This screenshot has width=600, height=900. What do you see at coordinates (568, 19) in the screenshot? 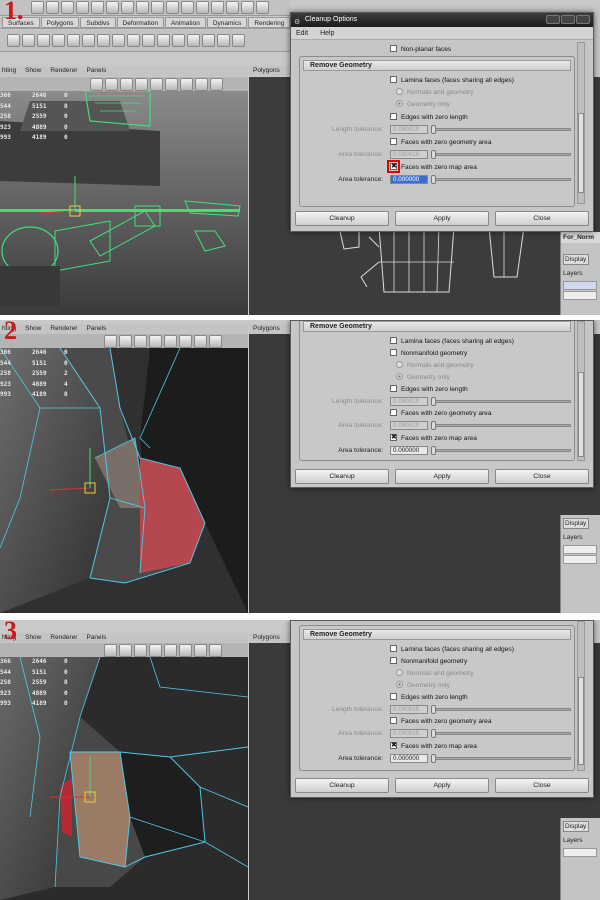
I see `maximize-icon` at bounding box center [568, 19].